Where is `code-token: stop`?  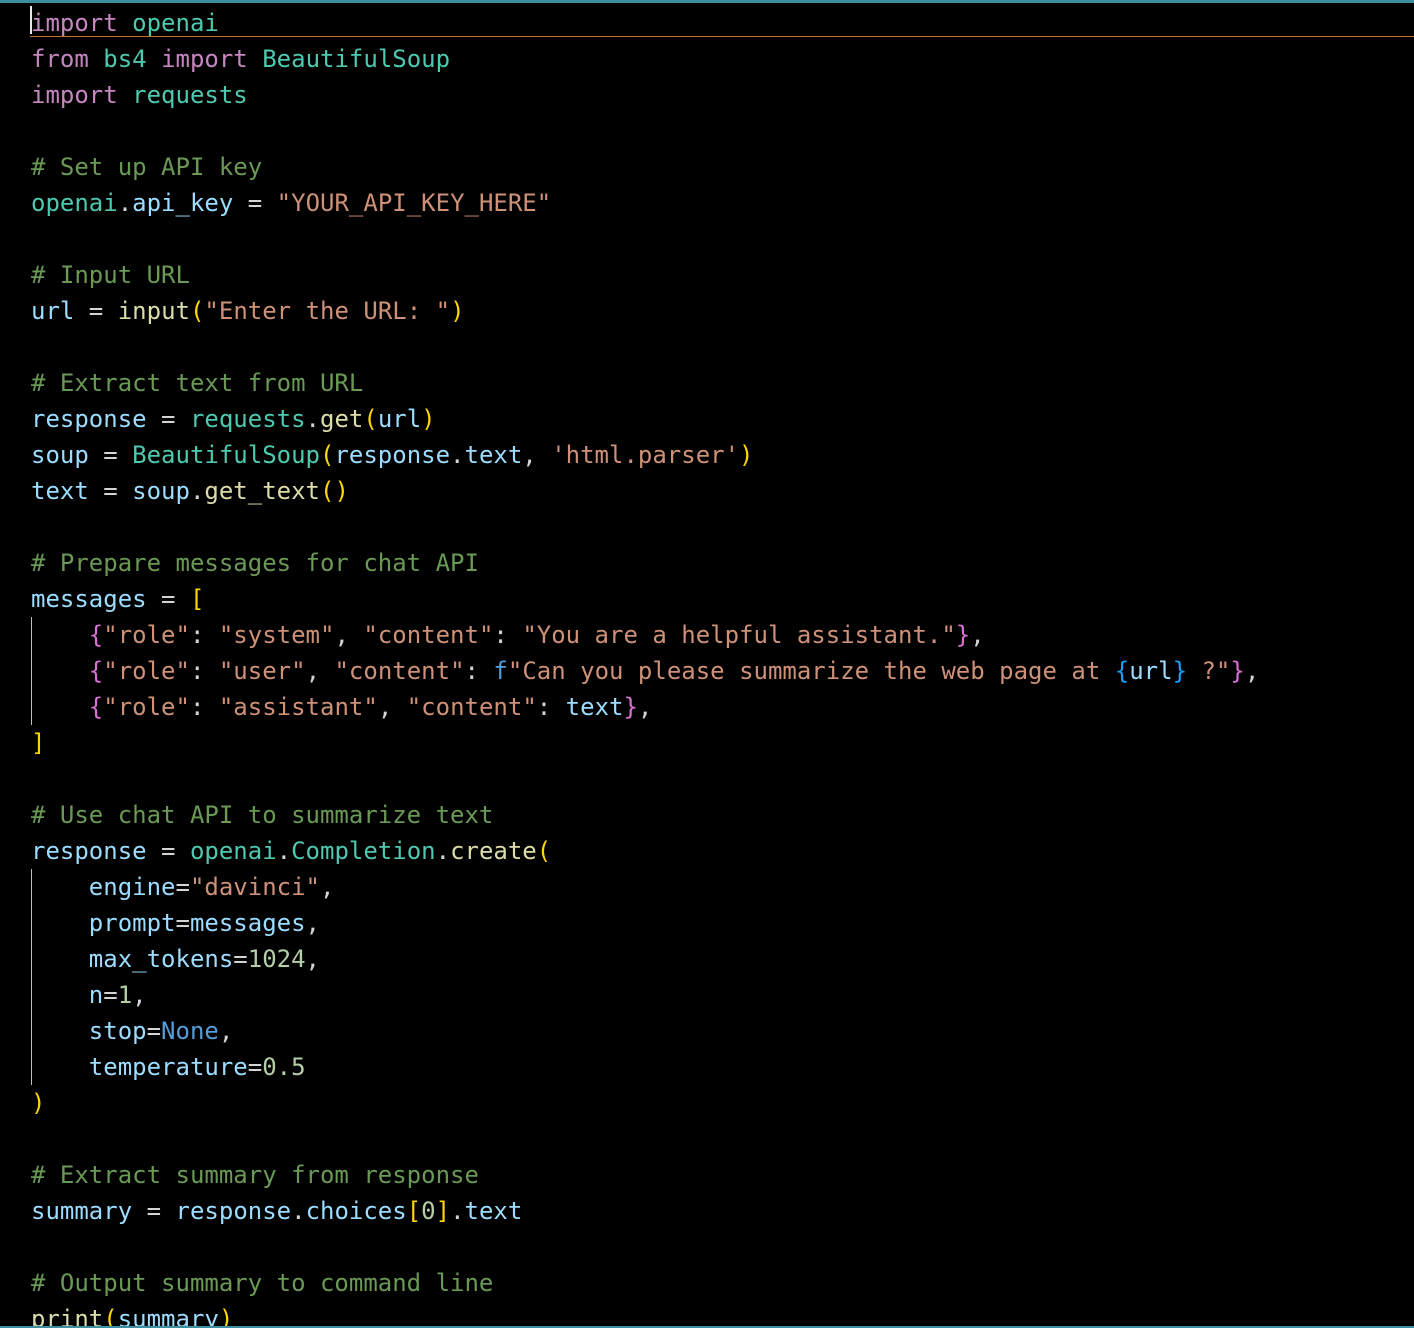
code-token: stop is located at coordinates (117, 1031).